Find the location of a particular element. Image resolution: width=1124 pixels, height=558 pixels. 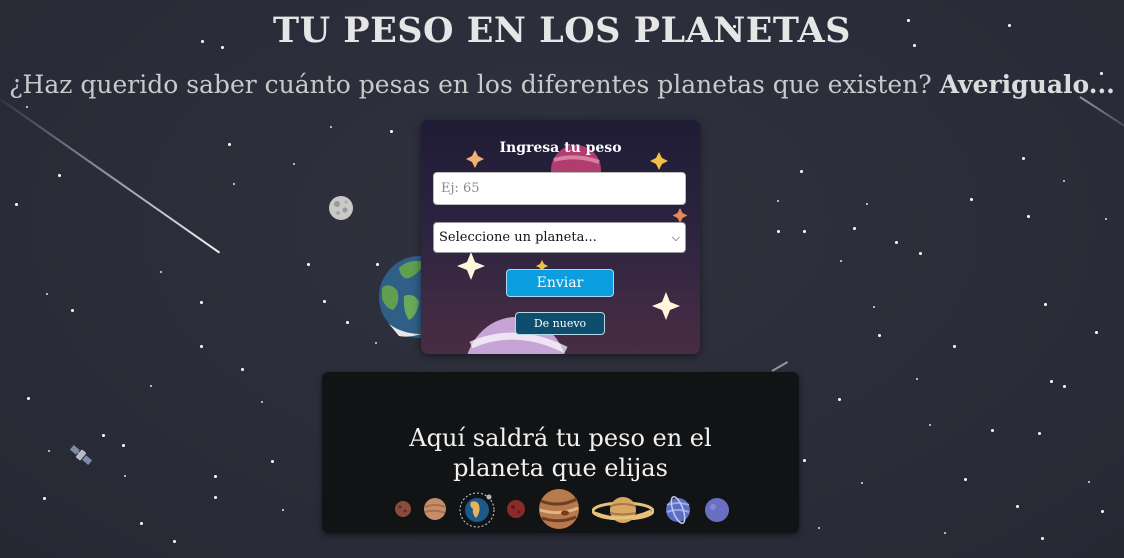

earth-icon is located at coordinates (477, 510).